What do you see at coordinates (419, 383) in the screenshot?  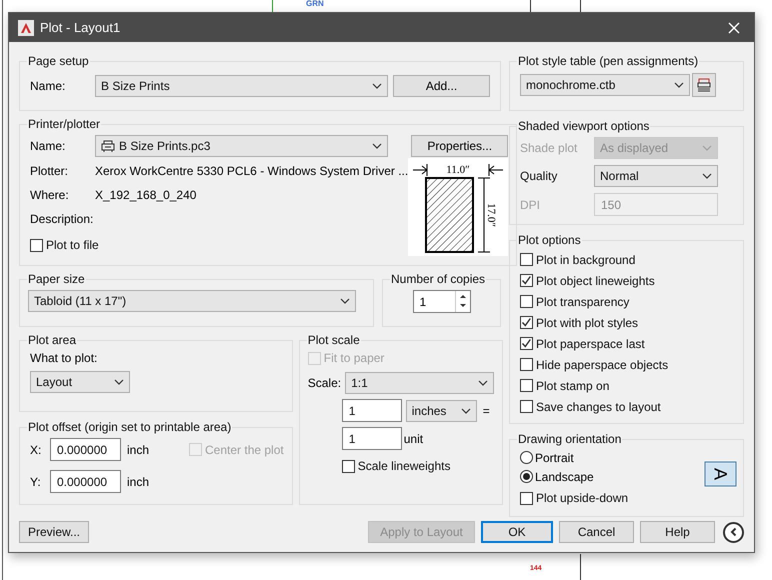 I see `scale-dropdown: 1:1` at bounding box center [419, 383].